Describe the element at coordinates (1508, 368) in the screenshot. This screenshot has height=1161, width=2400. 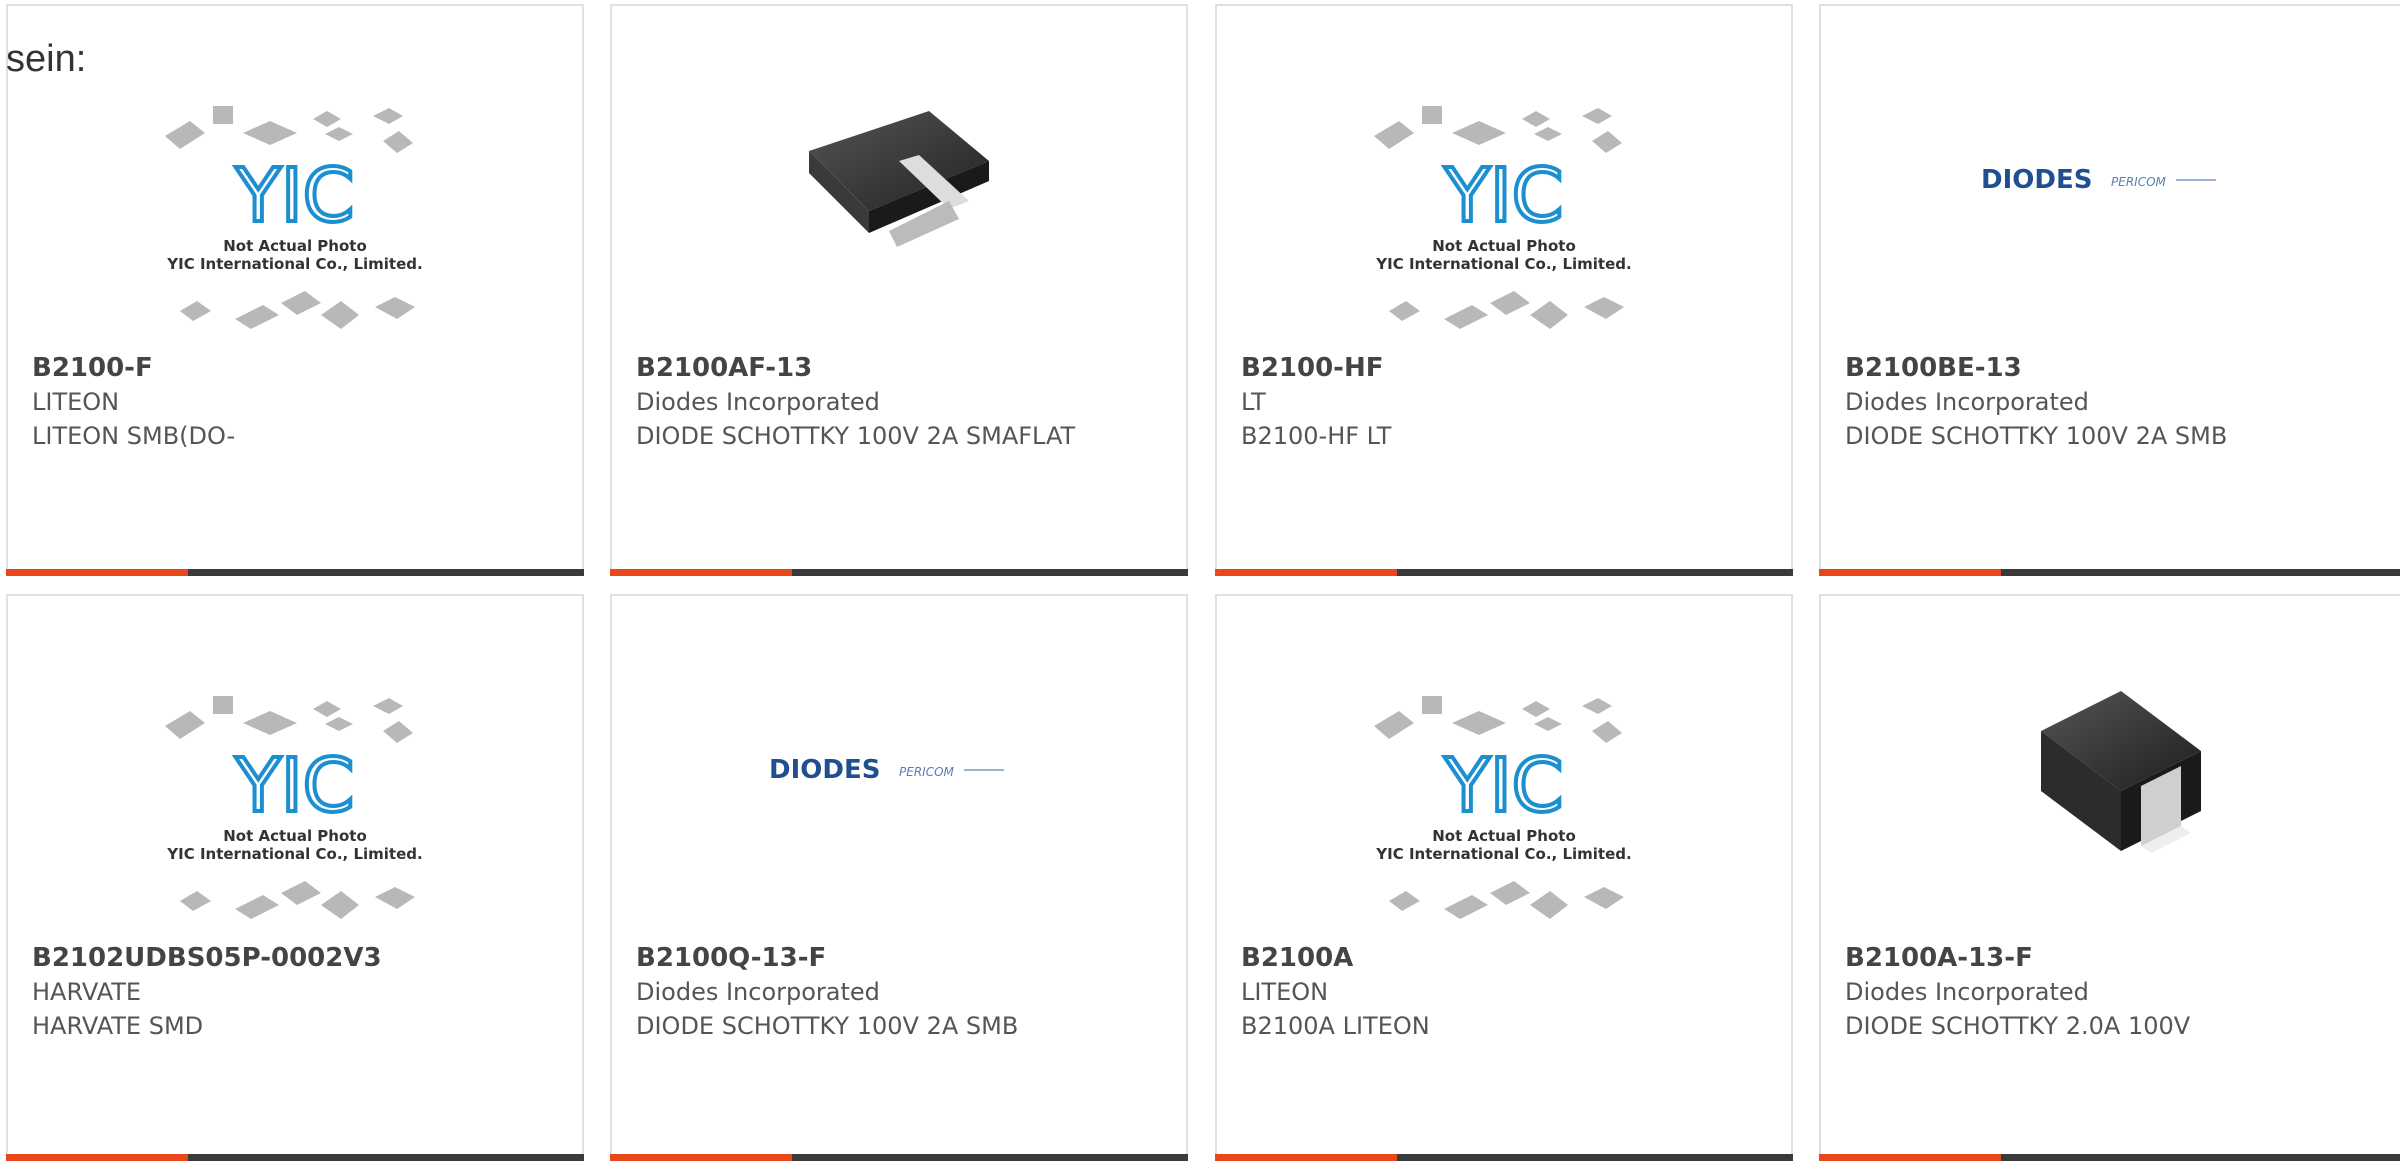
I see `part-number: B2100-HF` at that location.